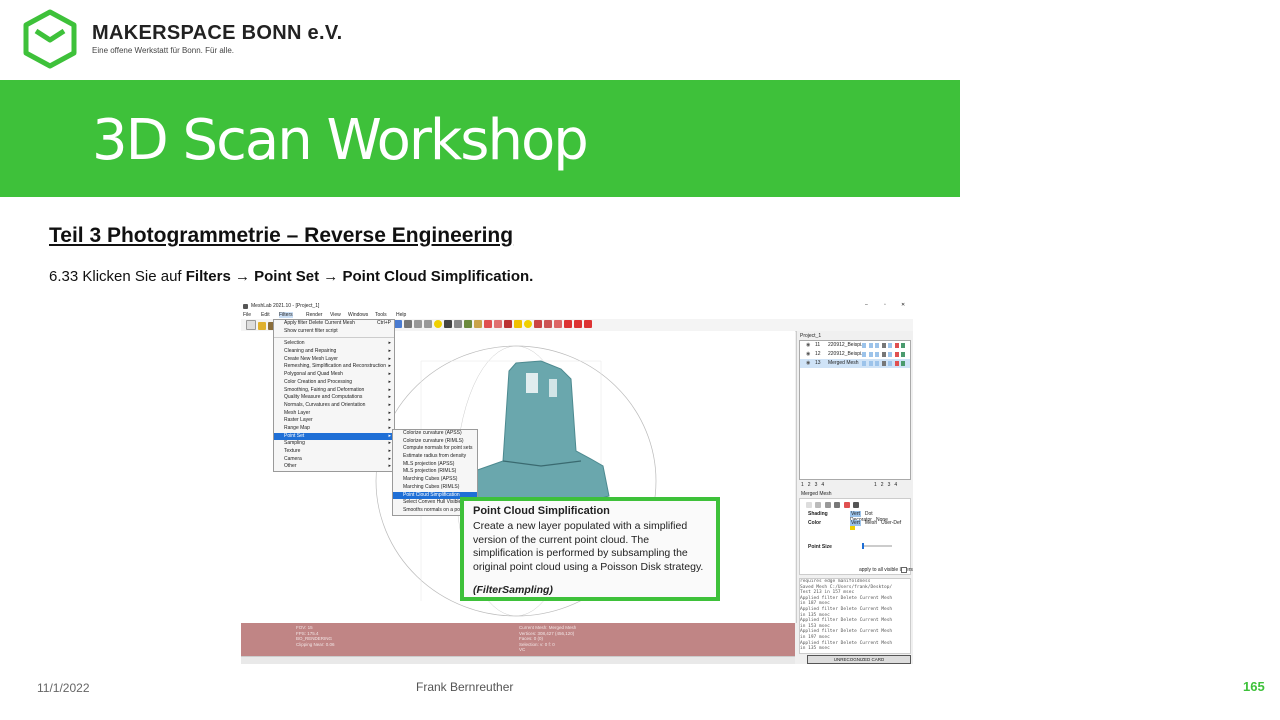 This screenshot has width=1280, height=720. Describe the element at coordinates (334, 452) in the screenshot. I see `filters-menu-item: Texture ▸` at that location.